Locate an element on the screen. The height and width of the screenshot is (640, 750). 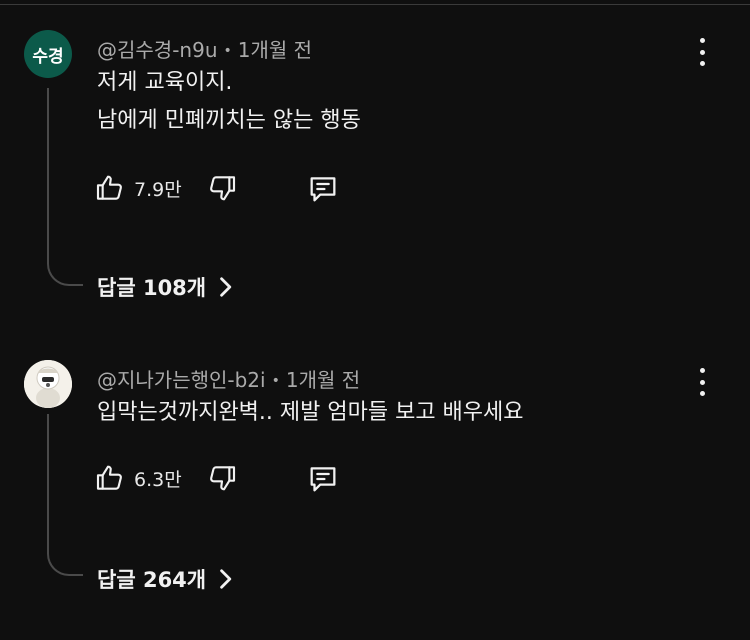
comment-text: 저게 교육이지. 남에게 민폐끼치는 않는 행동 is located at coordinates (229, 102).